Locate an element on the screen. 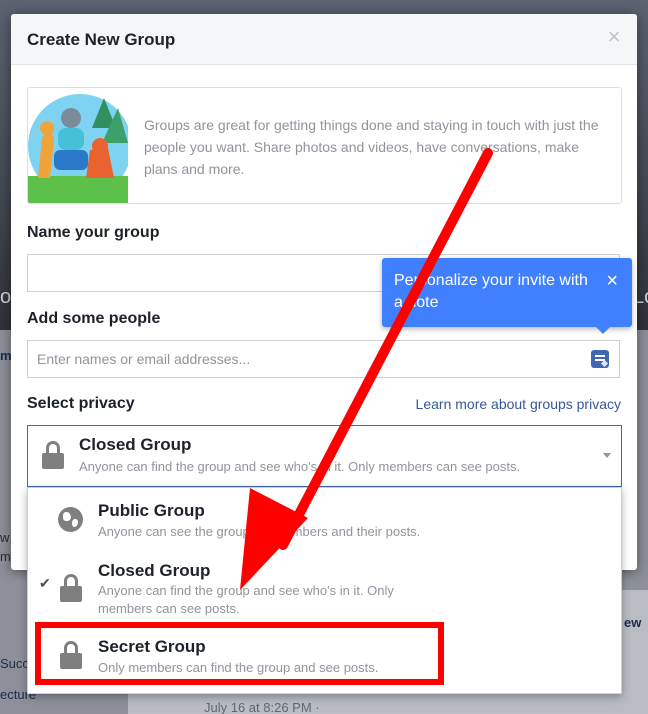 This screenshot has height=714, width=648. tooltip-text: Personalize your invite with a note is located at coordinates (491, 291).